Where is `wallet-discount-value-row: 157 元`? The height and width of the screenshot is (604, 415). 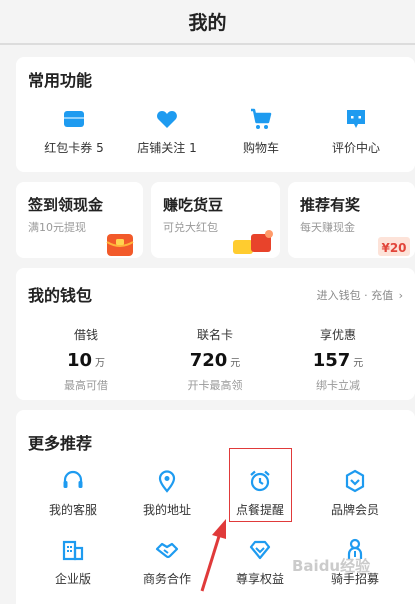 wallet-discount-value-row: 157 元 is located at coordinates (338, 360).